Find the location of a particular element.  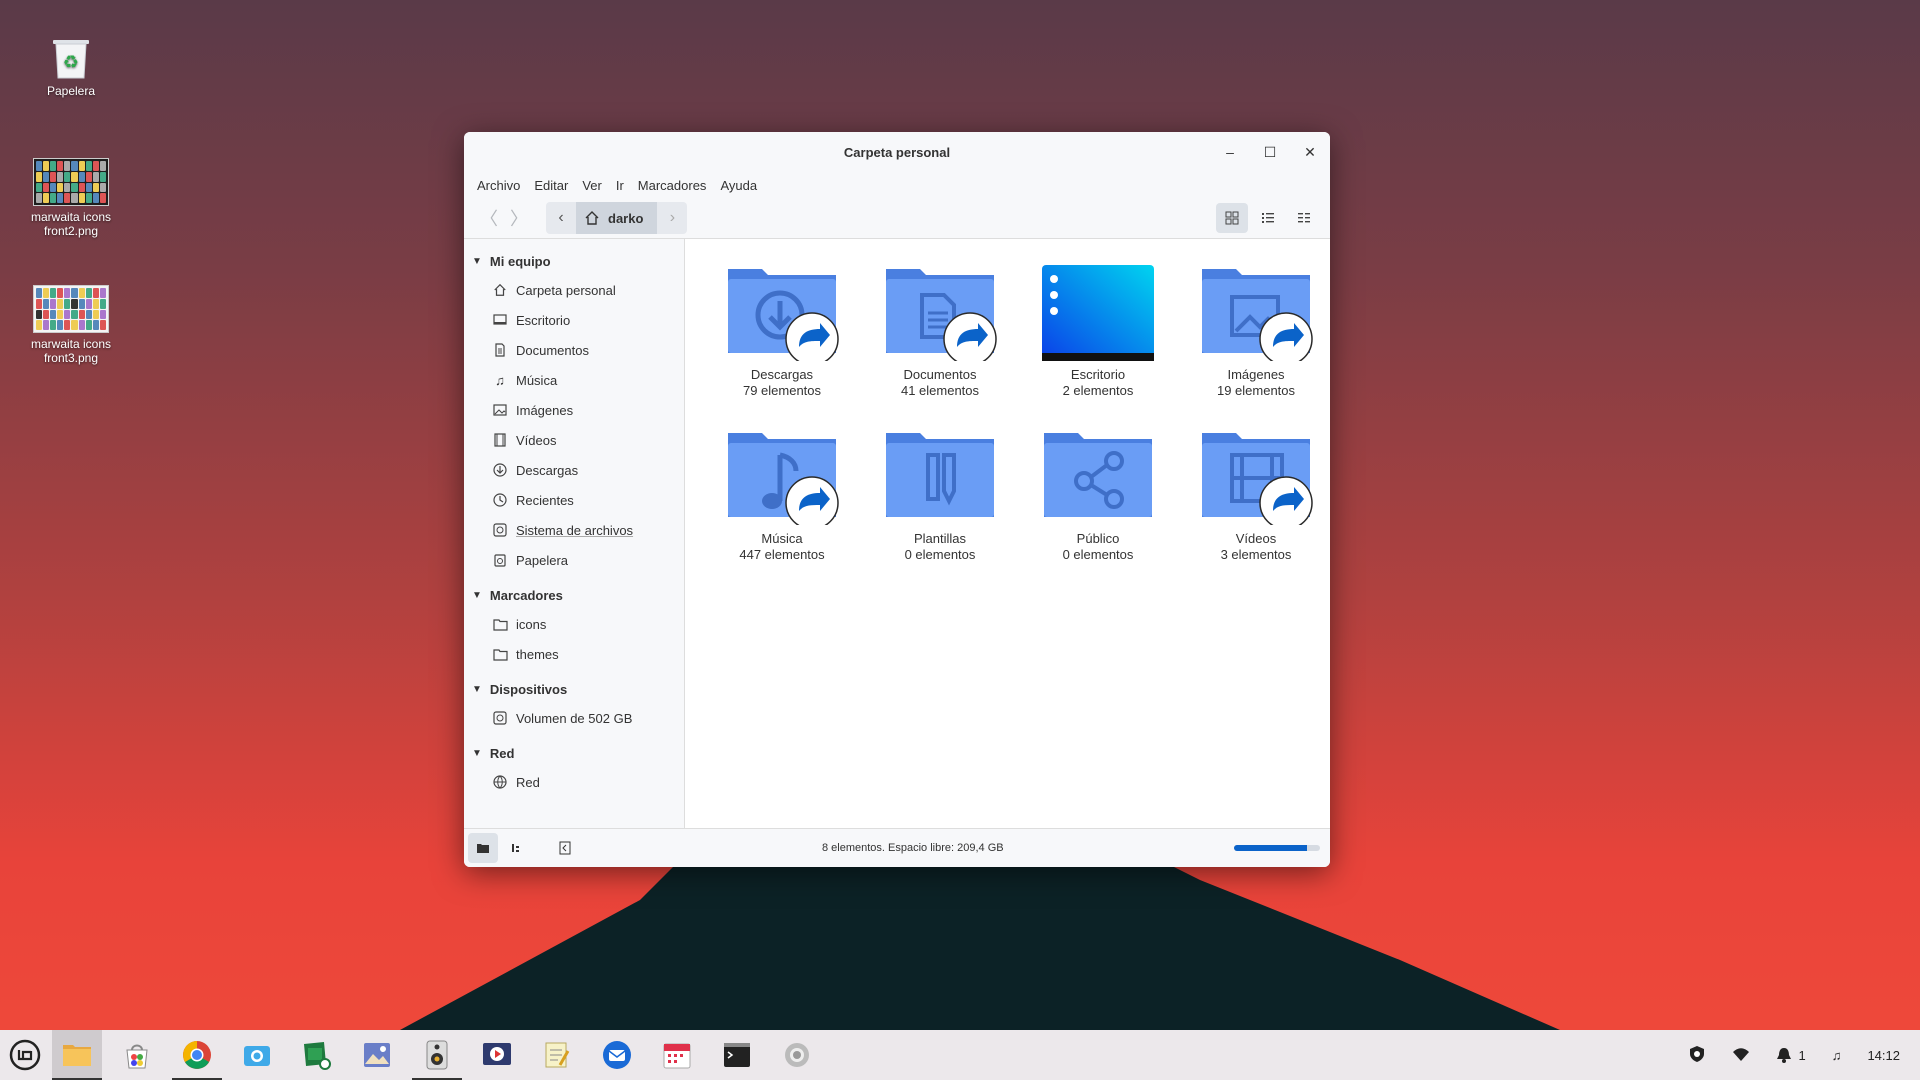

compact-list-icon is located at coordinates (1304, 218).